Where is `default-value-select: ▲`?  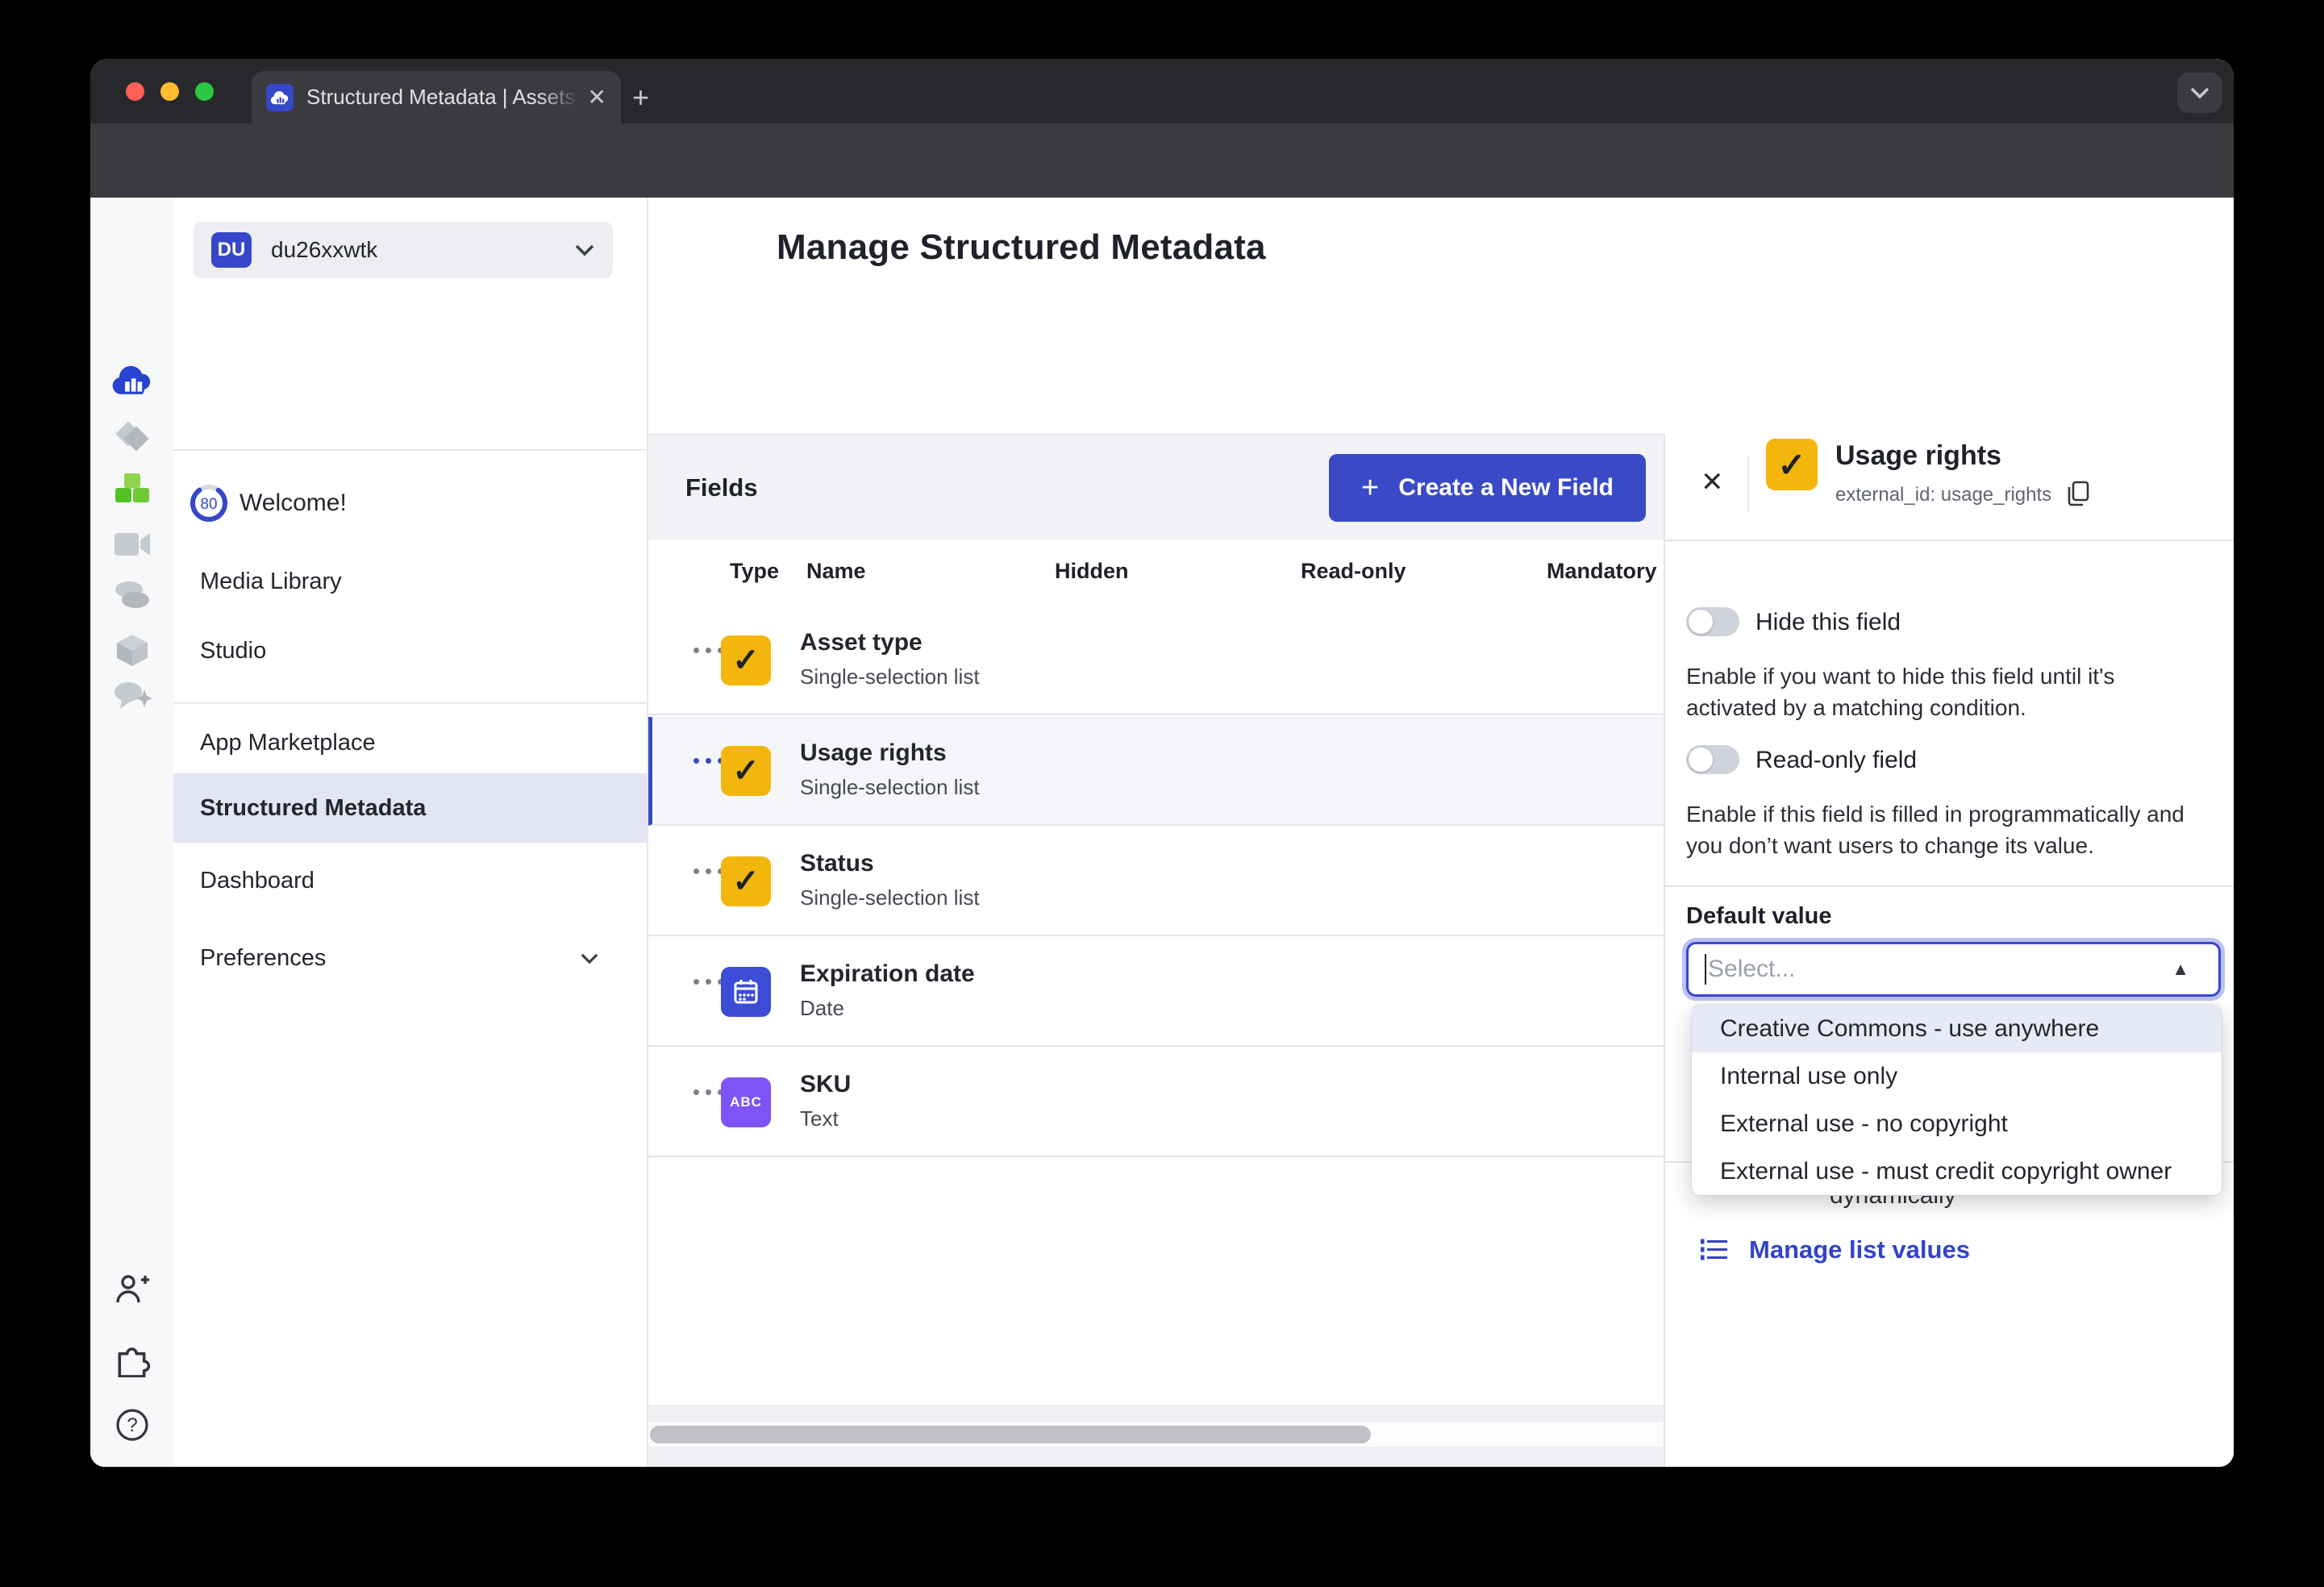 default-value-select: ▲ is located at coordinates (1953, 969).